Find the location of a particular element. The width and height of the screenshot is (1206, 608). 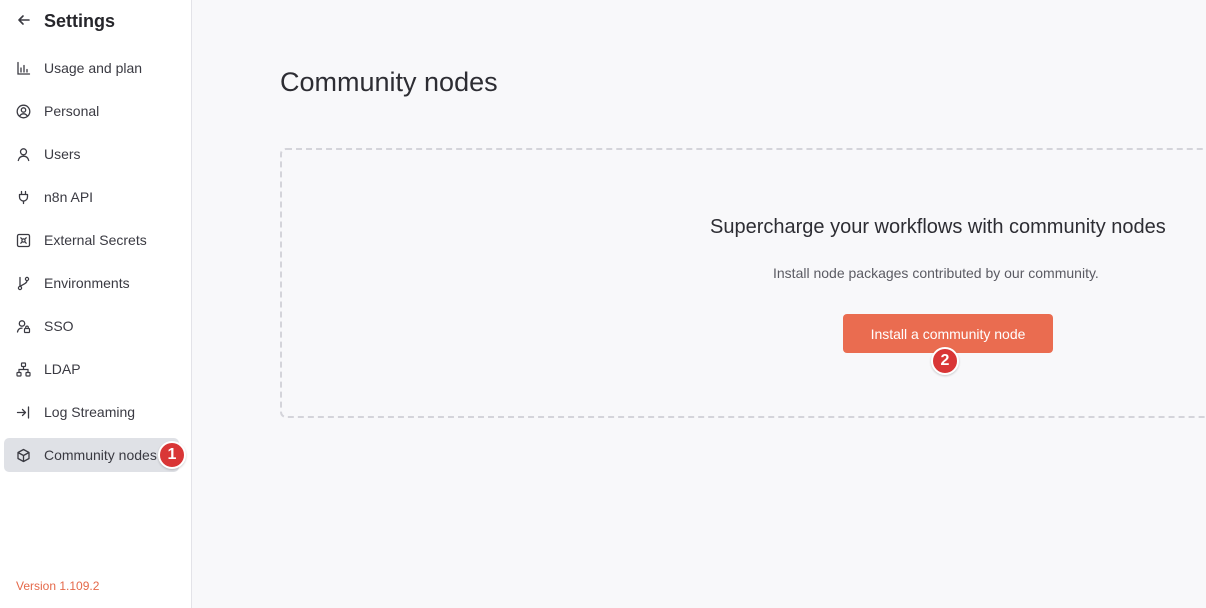

page-title: Community nodes is located at coordinates (389, 82).